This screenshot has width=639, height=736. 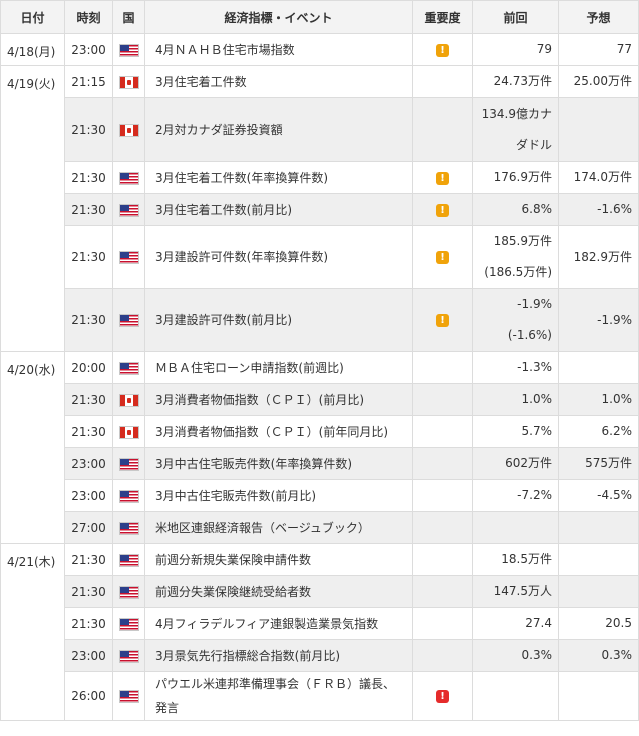 I want to click on forecast-value: 1.0%, so click(x=598, y=399).